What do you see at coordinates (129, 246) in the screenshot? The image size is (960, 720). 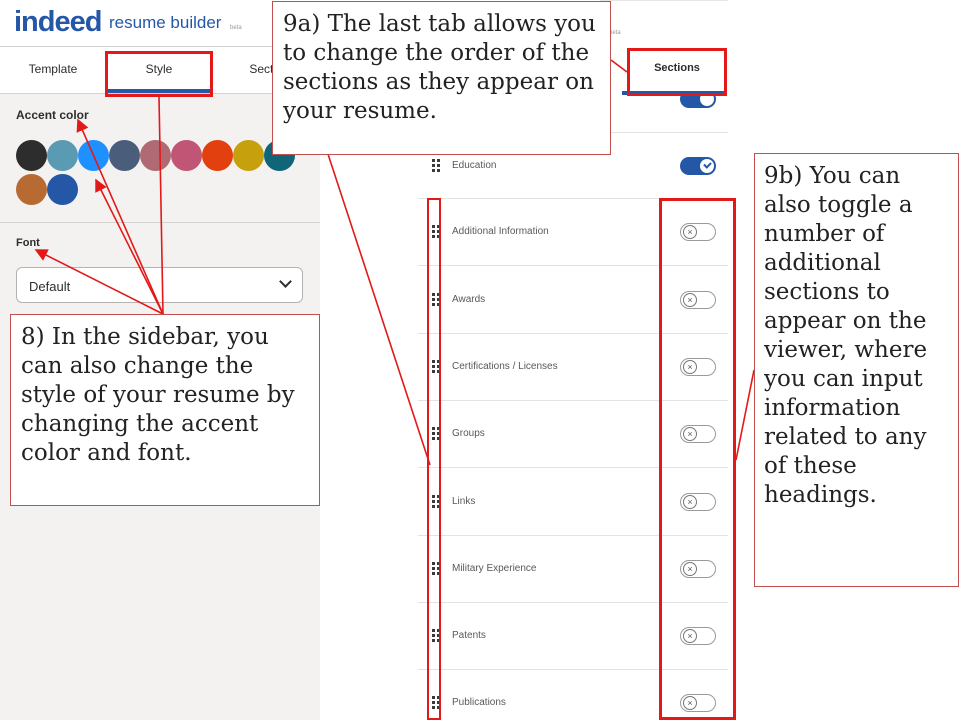 I see `arrow-to-swatches` at bounding box center [129, 246].